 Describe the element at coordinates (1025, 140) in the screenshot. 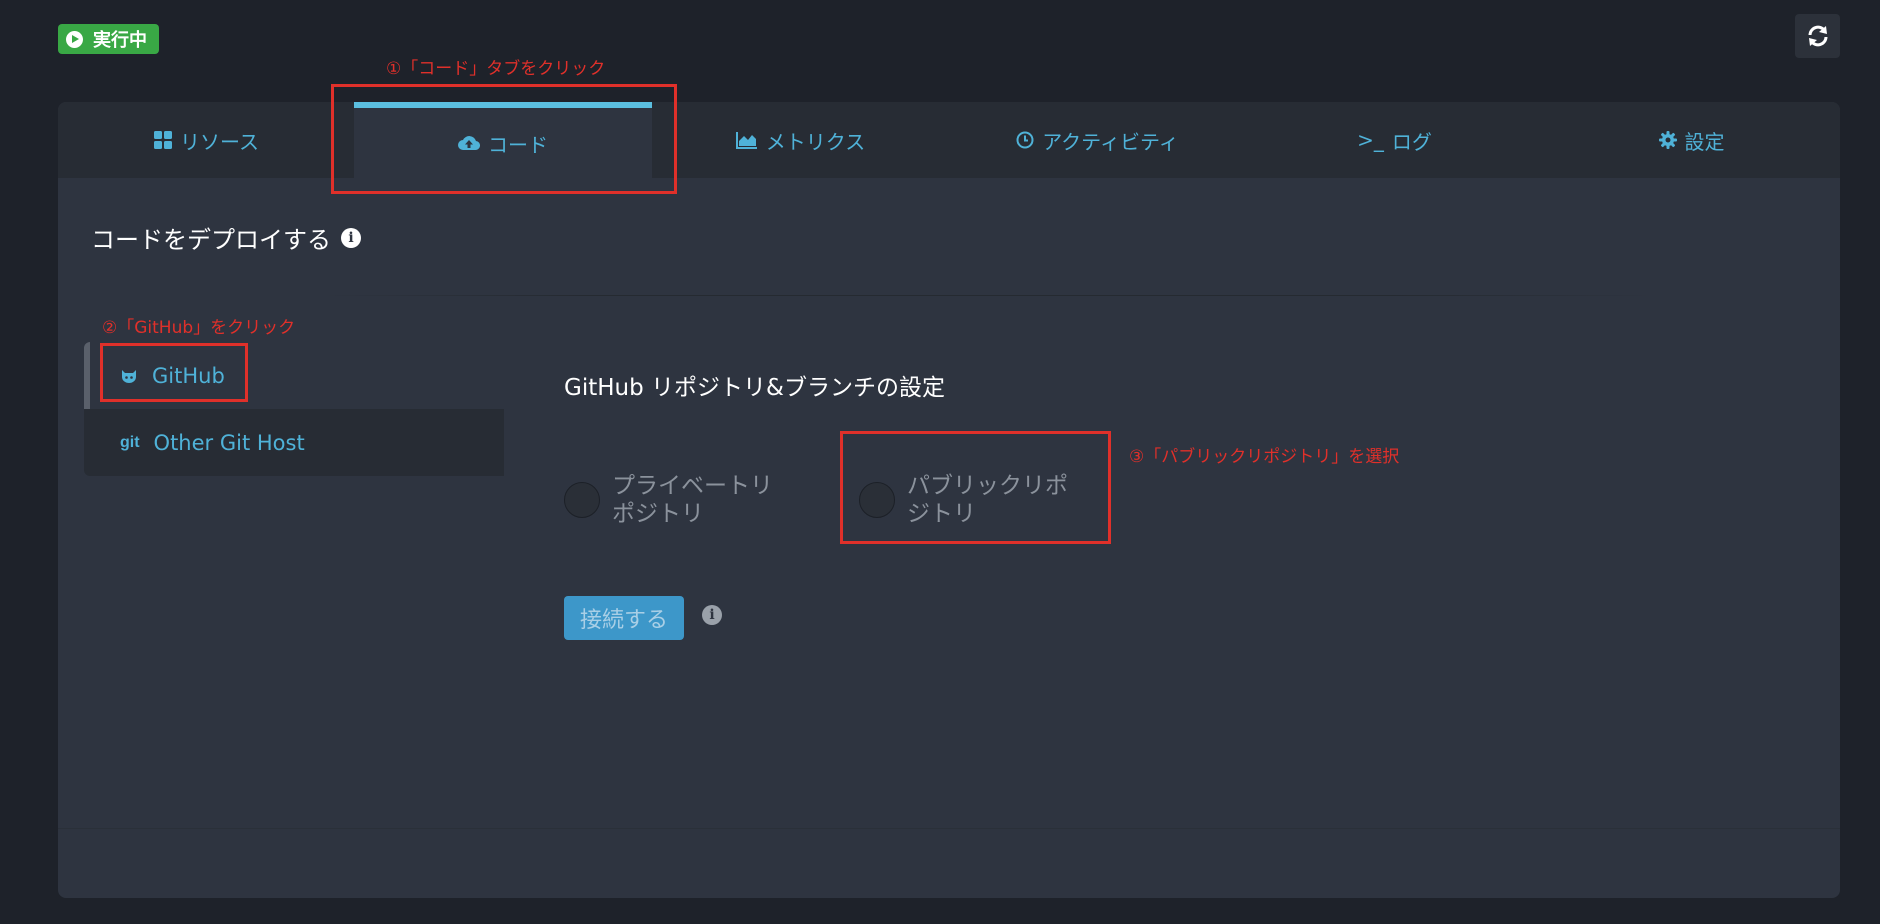

I see `clock-icon` at that location.